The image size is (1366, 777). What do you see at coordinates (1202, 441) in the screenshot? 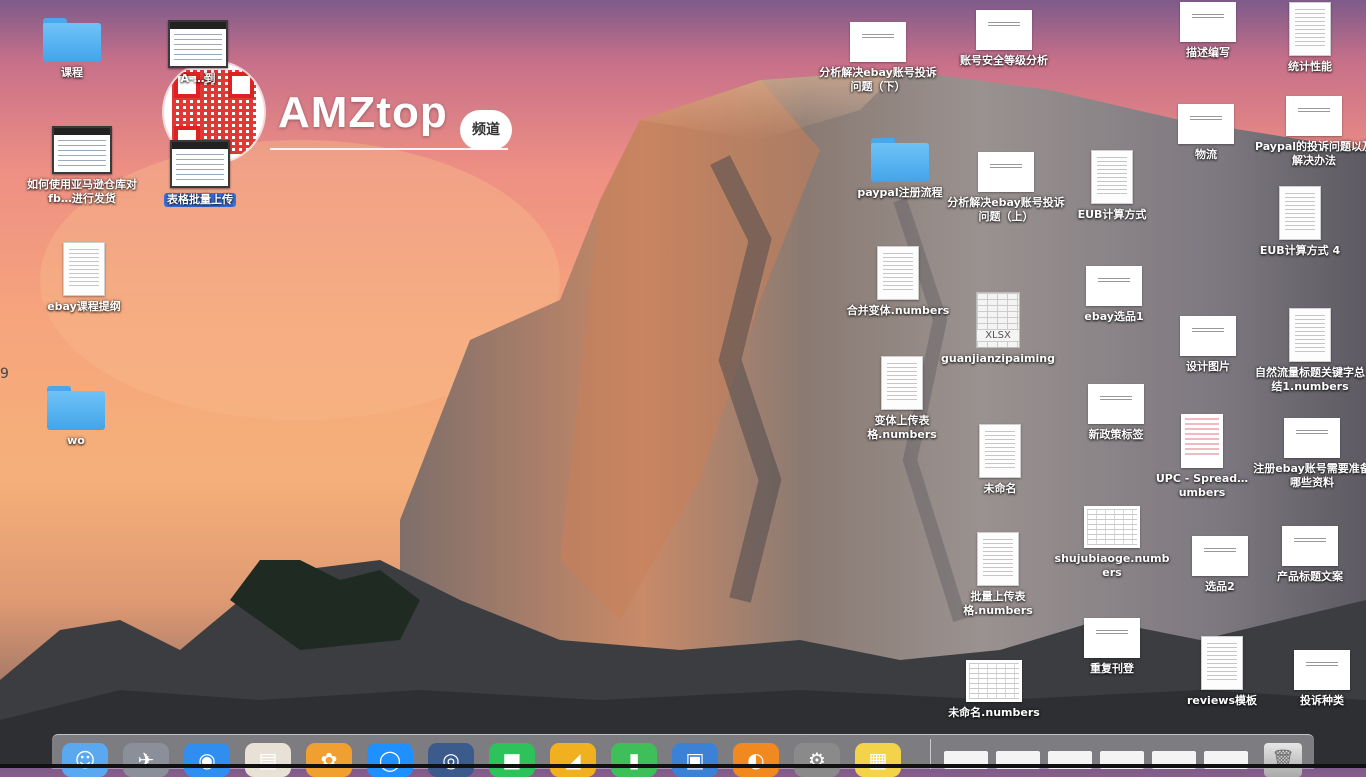
I see `pink-file-icon` at bounding box center [1202, 441].